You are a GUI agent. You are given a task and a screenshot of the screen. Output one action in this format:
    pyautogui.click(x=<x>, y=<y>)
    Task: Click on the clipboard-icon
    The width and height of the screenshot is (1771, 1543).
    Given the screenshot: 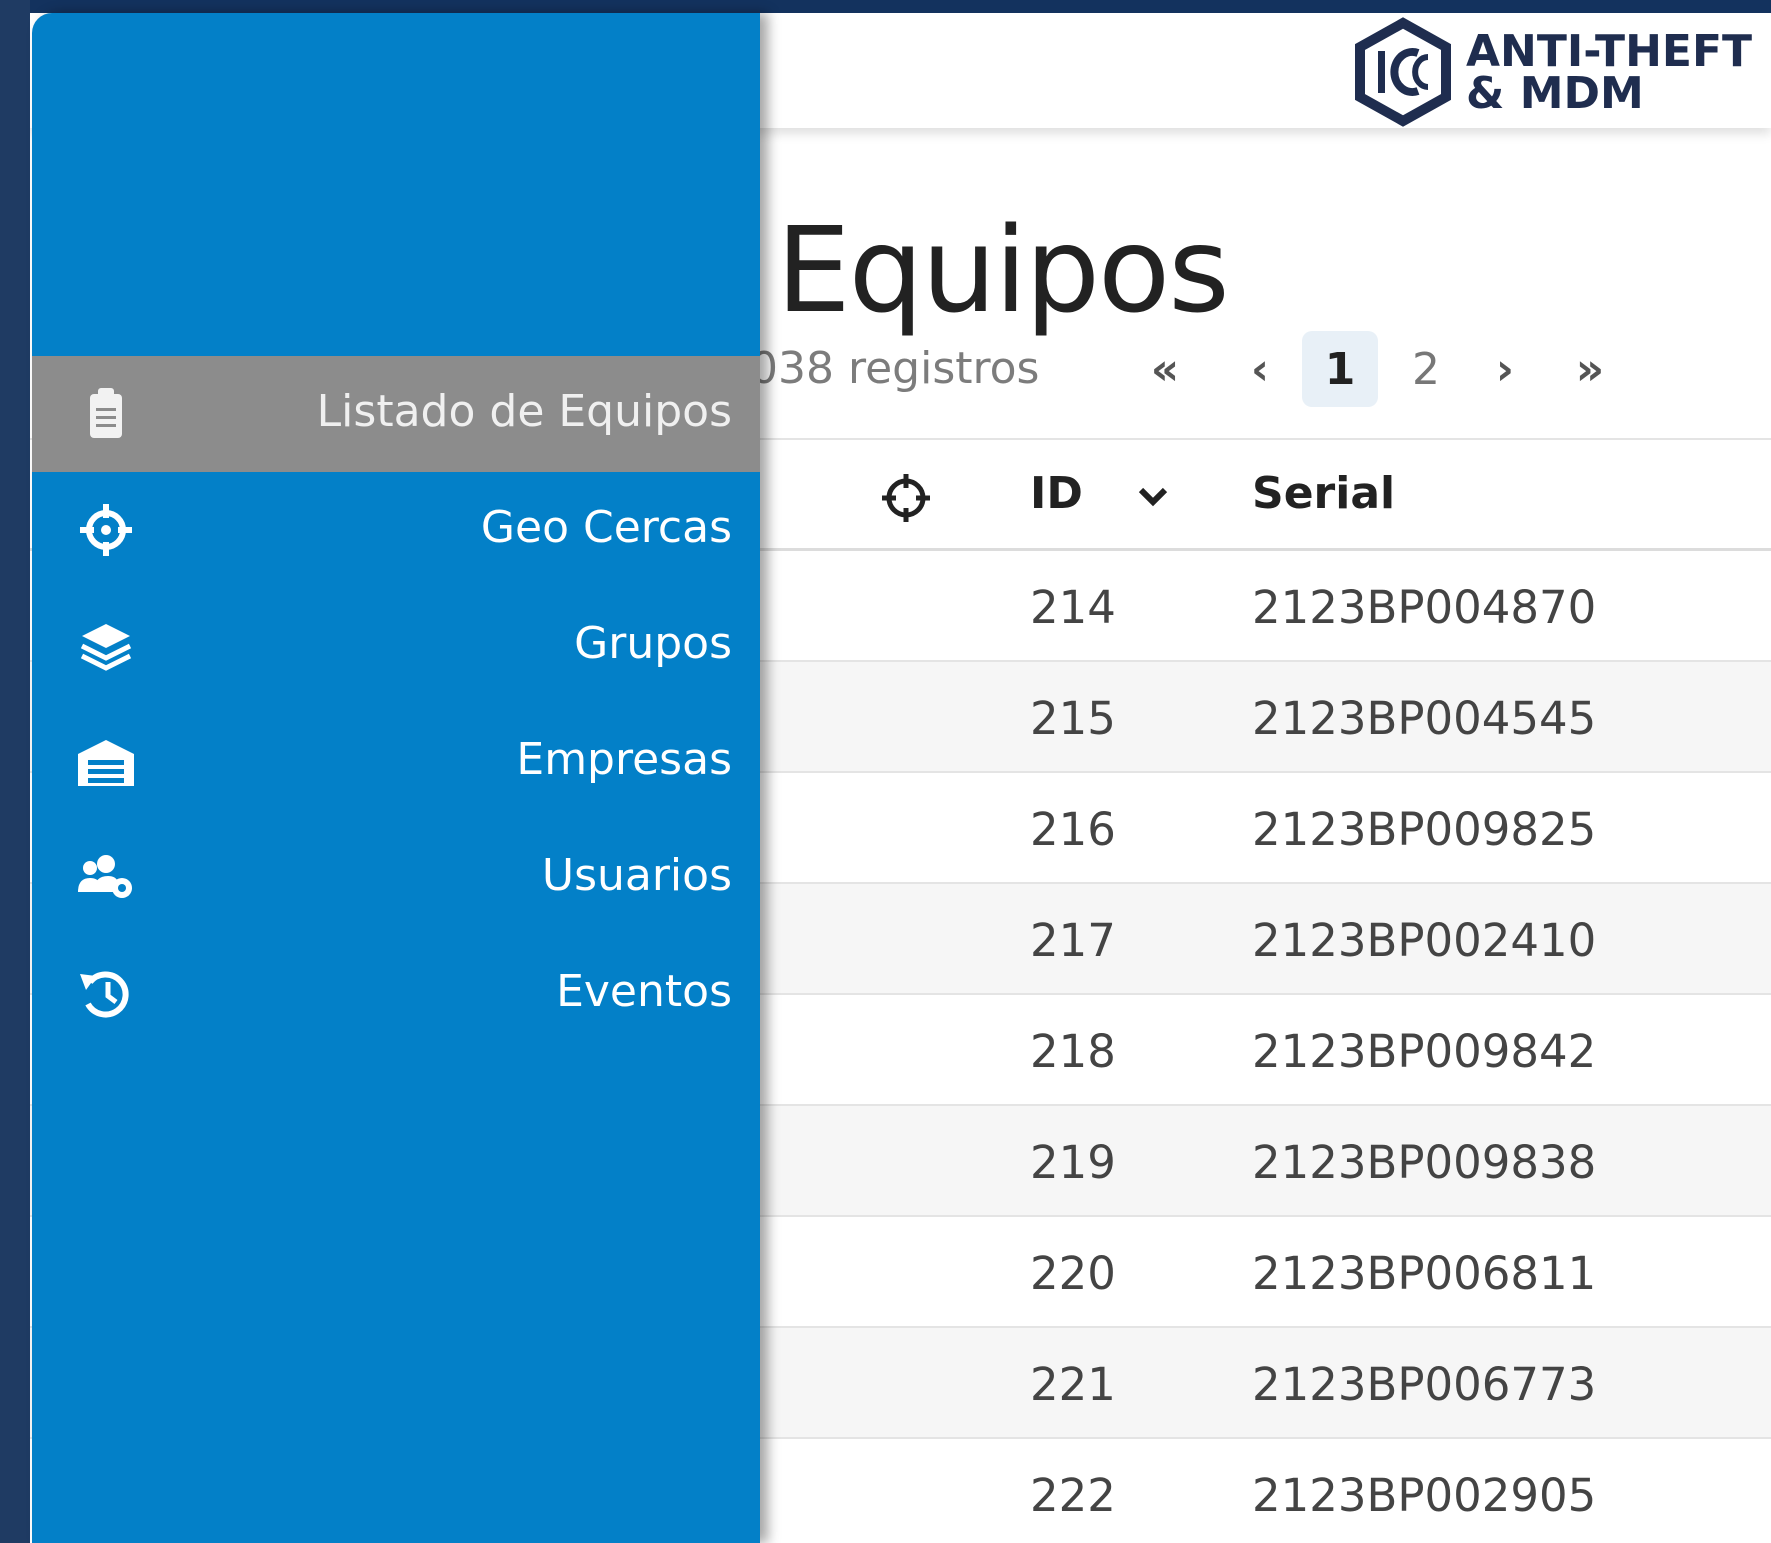 What is the action you would take?
    pyautogui.click(x=106, y=413)
    